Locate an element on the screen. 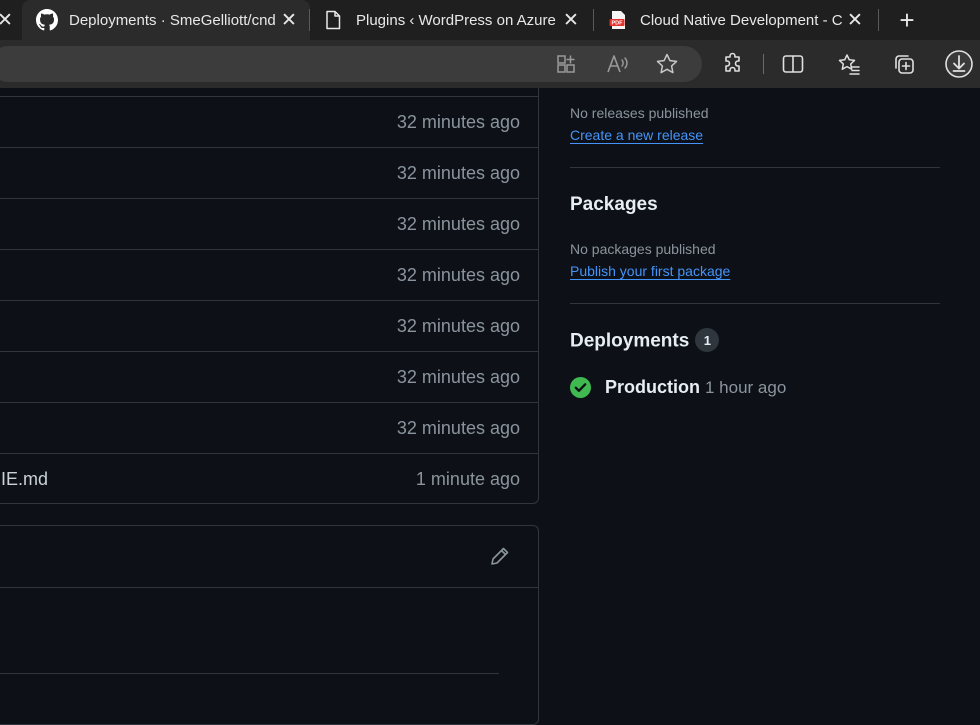  deployments-count-badge: 1 is located at coordinates (707, 340).